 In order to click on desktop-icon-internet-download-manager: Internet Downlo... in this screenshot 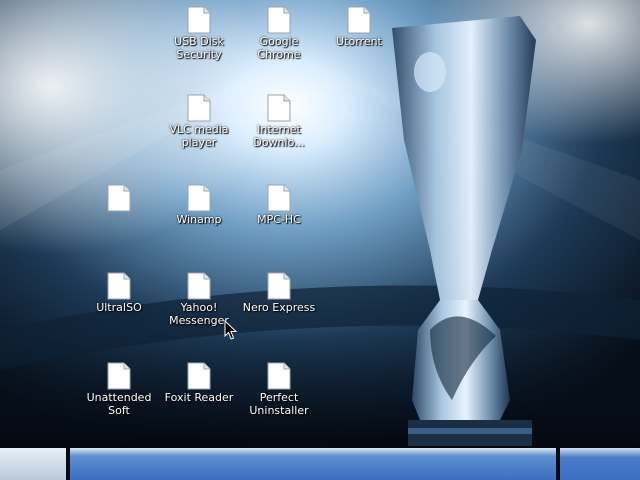, I will do `click(279, 128)`.